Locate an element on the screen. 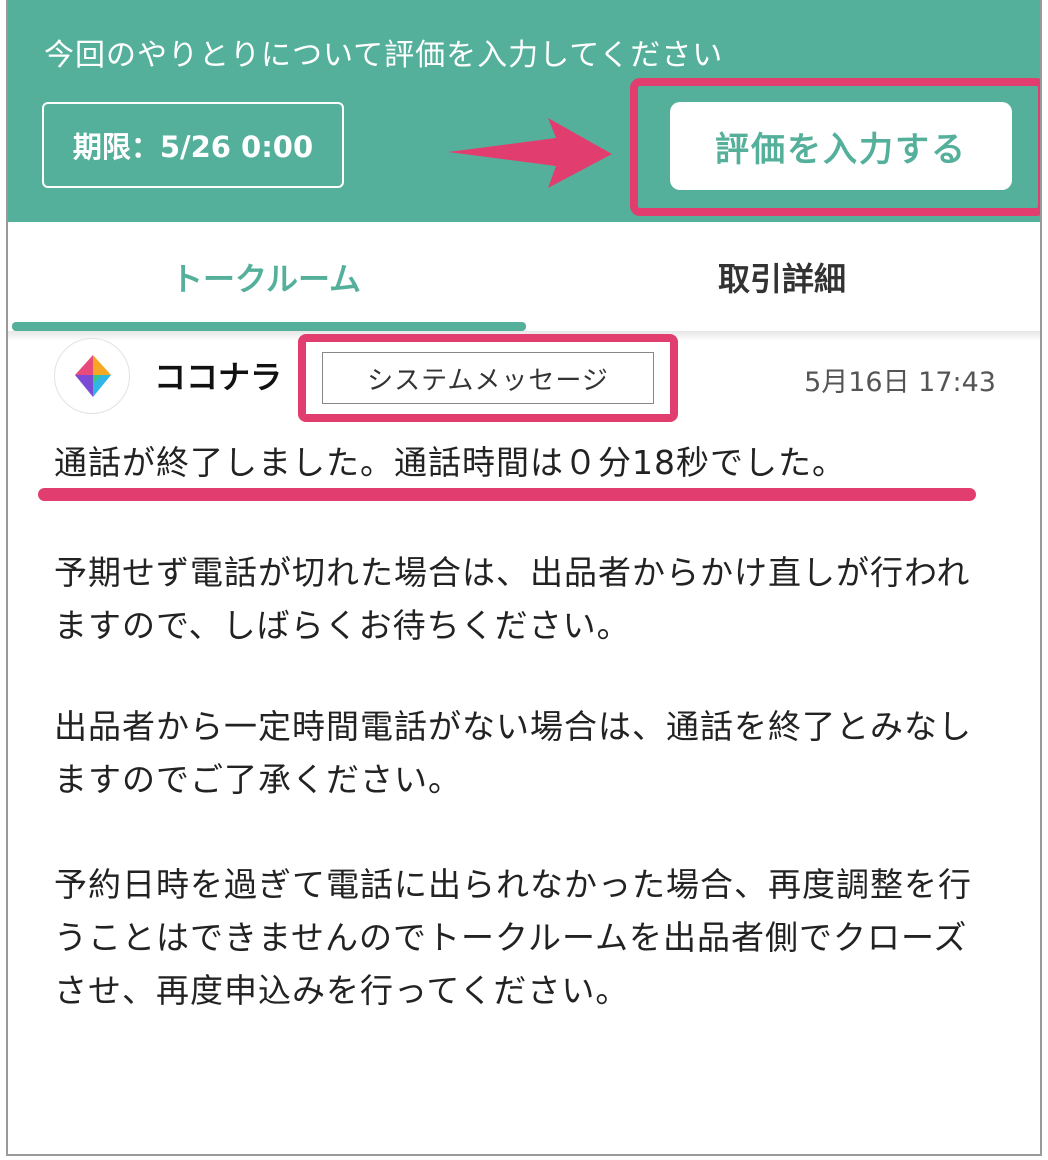 The height and width of the screenshot is (1160, 1048). tab-talk-room: トークルーム is located at coordinates (266, 277).